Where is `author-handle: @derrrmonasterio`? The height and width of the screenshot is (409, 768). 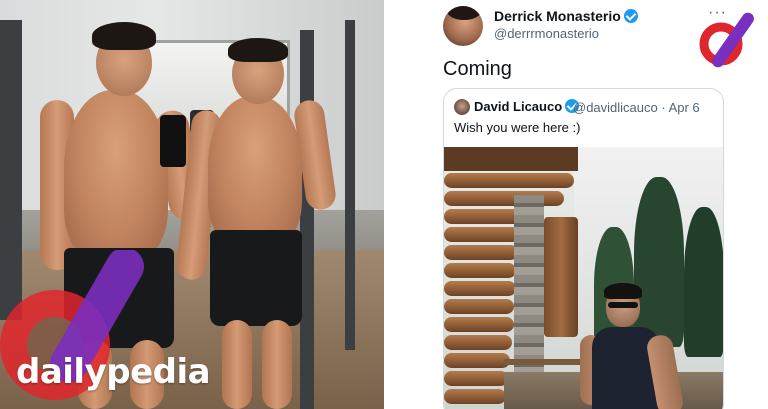
author-handle: @derrrmonasterio is located at coordinates (546, 33).